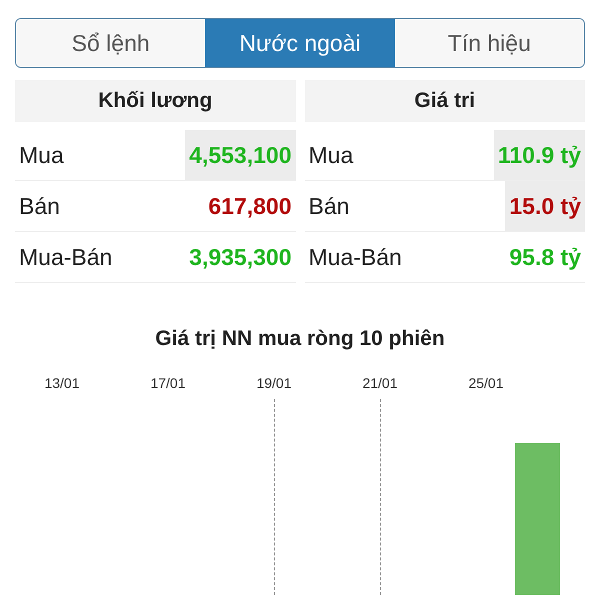 The height and width of the screenshot is (600, 600). I want to click on axis-label: 17/01, so click(168, 383).